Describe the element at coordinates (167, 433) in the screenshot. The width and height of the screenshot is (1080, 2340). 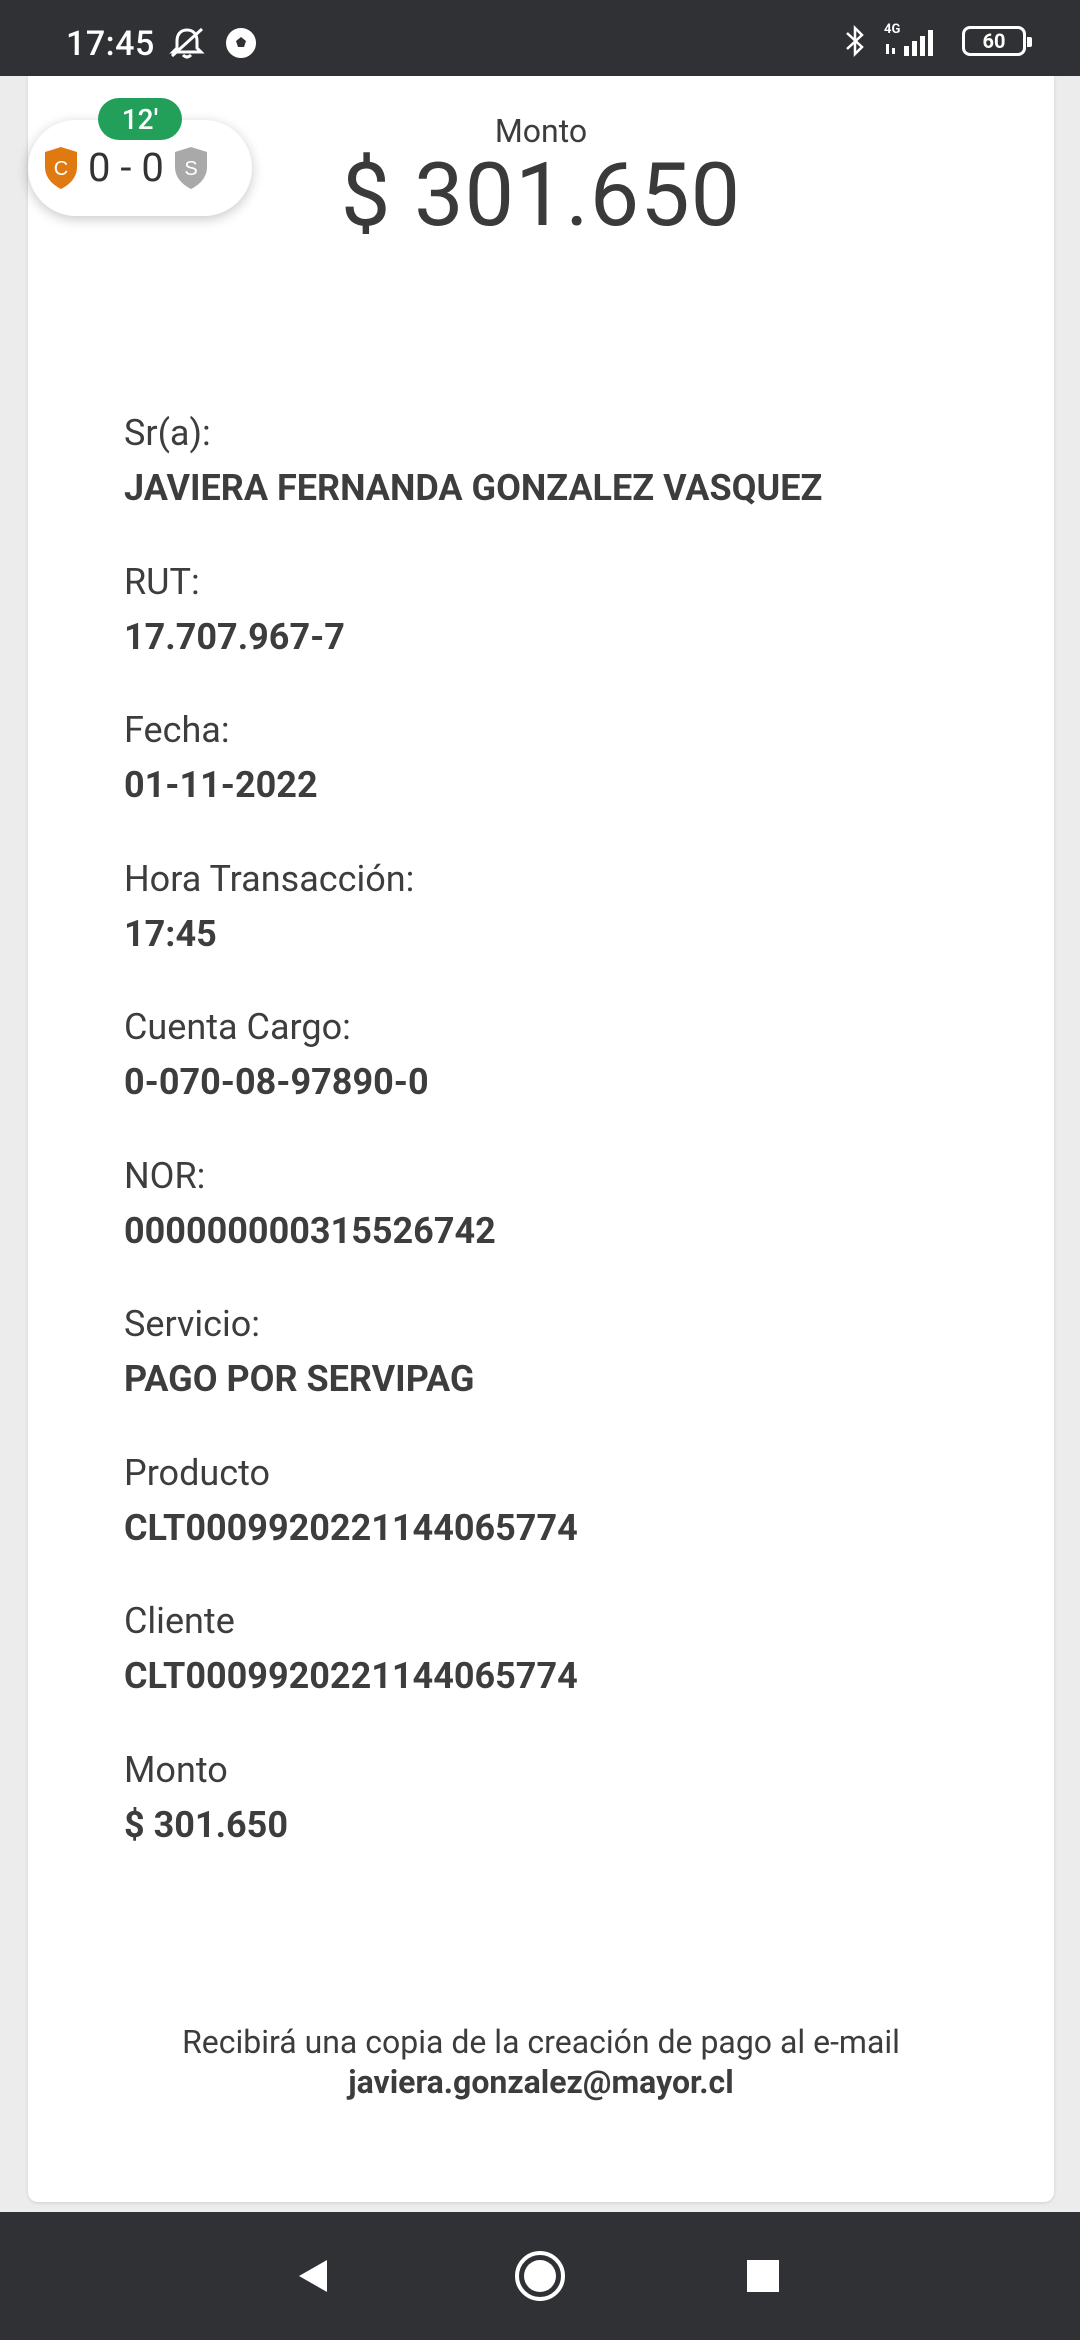
I see `detail-label: Sr(a):` at that location.